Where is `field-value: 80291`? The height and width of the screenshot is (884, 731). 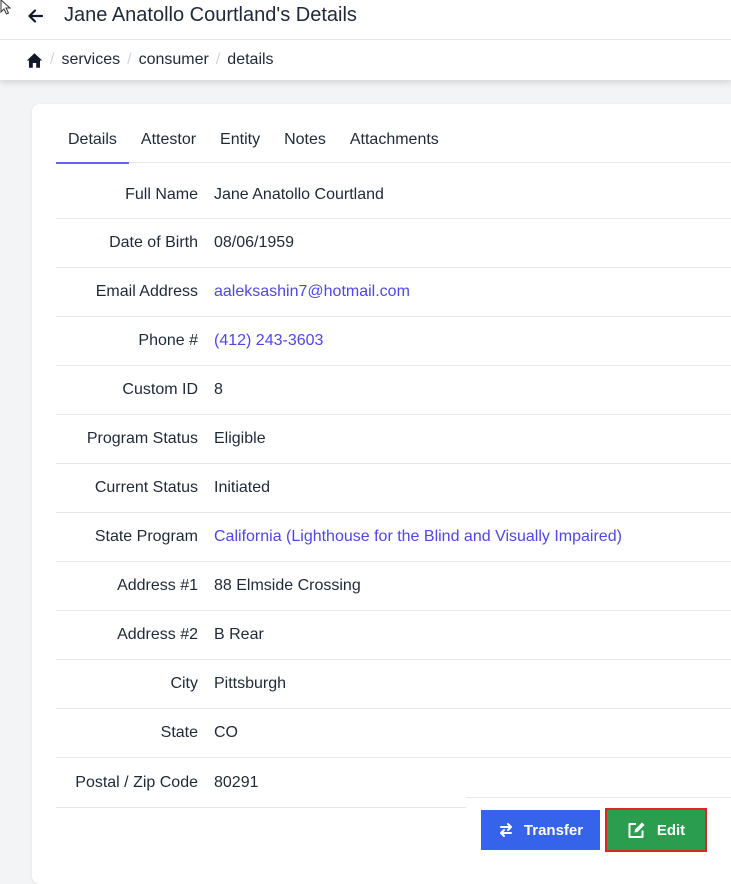 field-value: 80291 is located at coordinates (236, 782).